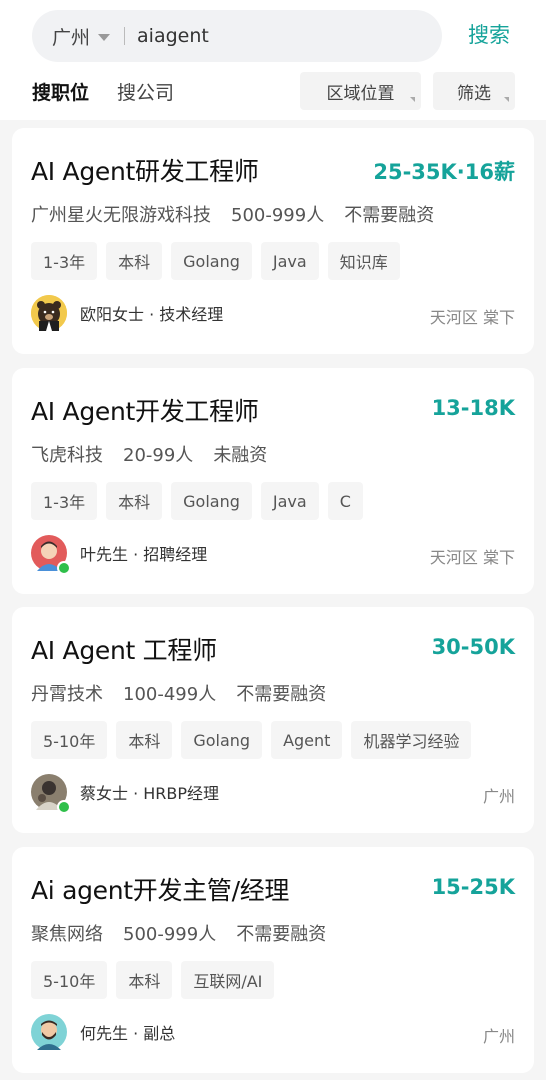 This screenshot has width=546, height=1080. I want to click on recruiter: 叶先生 · 招聘经理, so click(119, 555).